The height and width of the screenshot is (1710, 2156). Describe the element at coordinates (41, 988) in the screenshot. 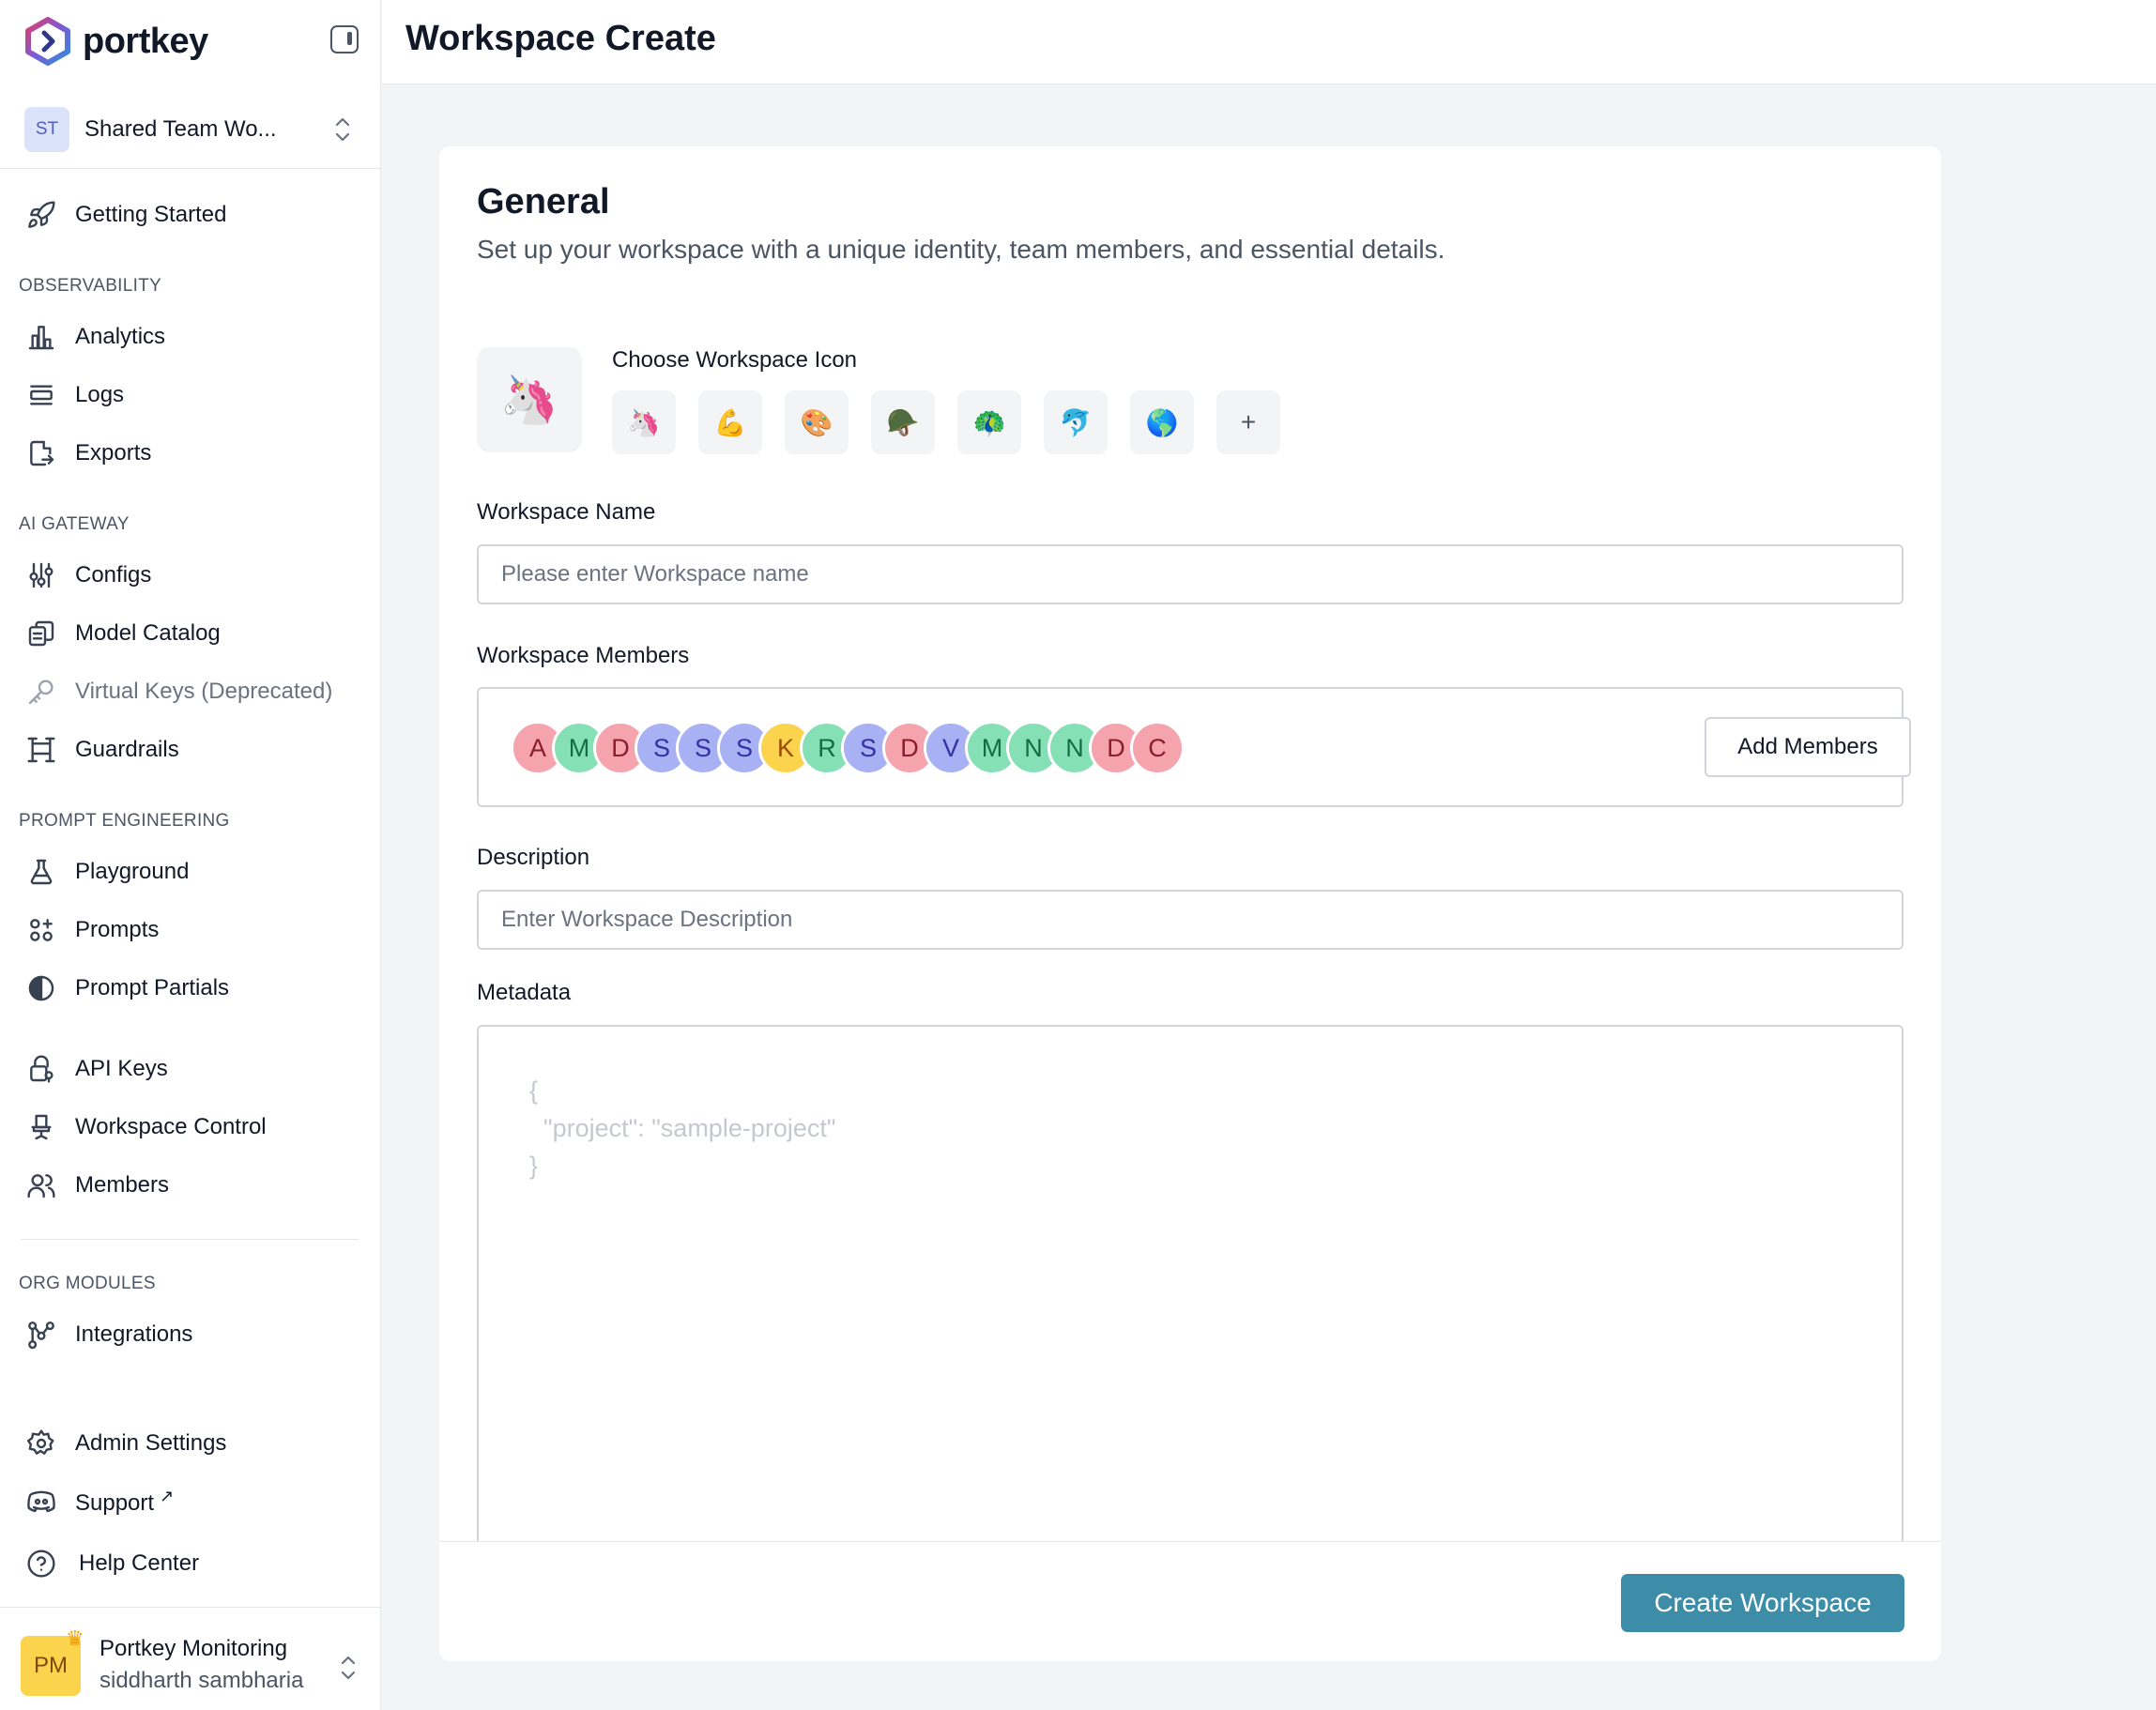

I see `half-circle-icon` at that location.